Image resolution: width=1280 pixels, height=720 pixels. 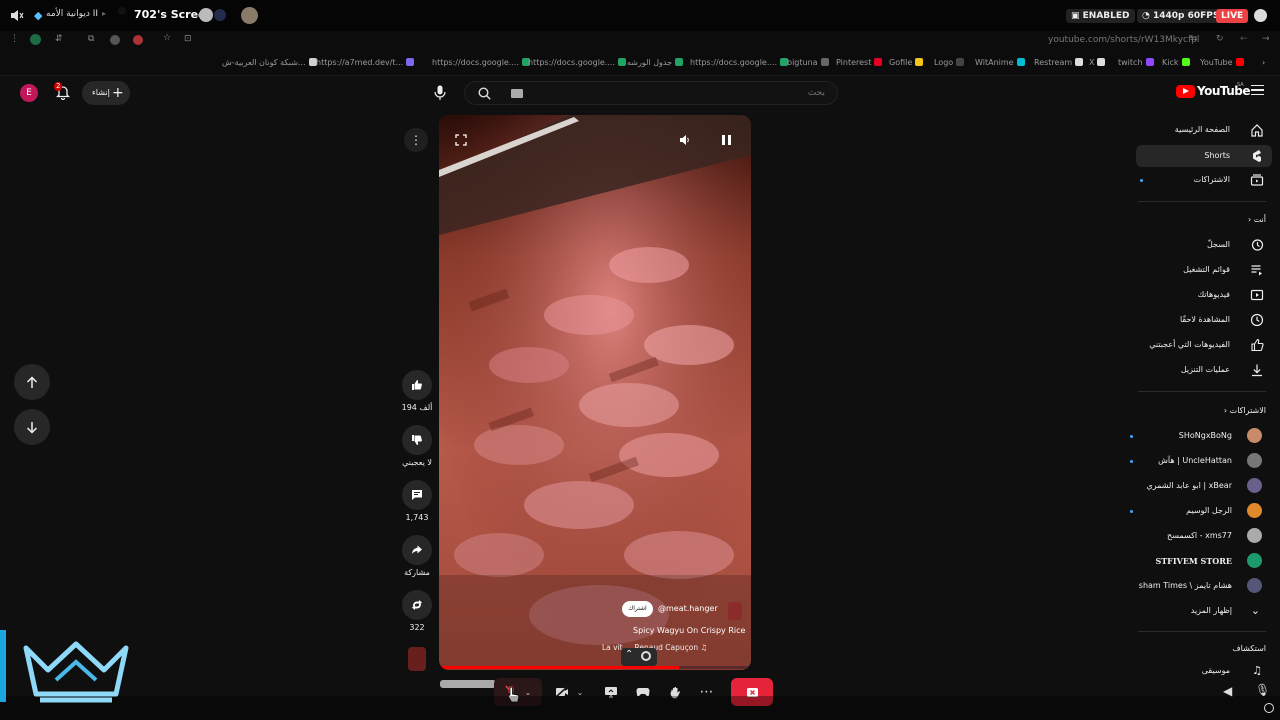 I want to click on share-button, so click(x=417, y=550).